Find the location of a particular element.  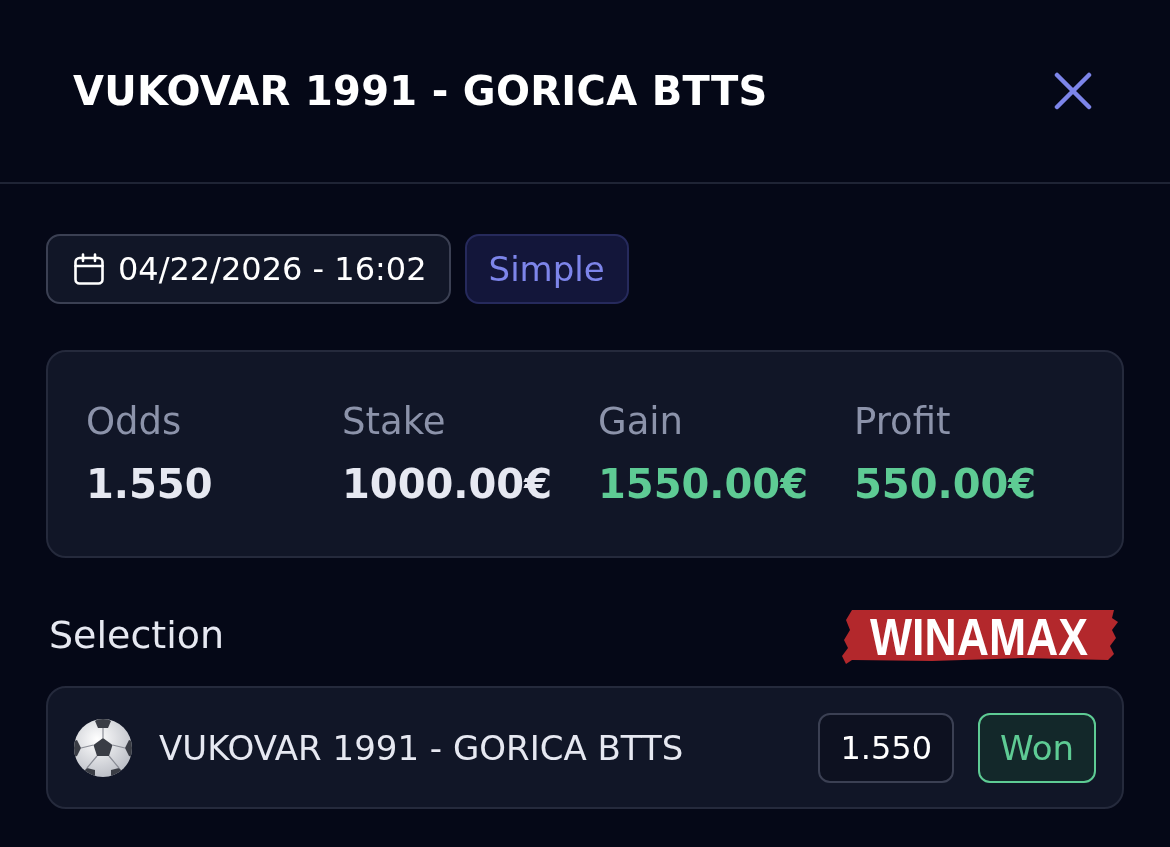

selection-name: VUKOVAR 1991 - GORICA BTTS is located at coordinates (422, 747).